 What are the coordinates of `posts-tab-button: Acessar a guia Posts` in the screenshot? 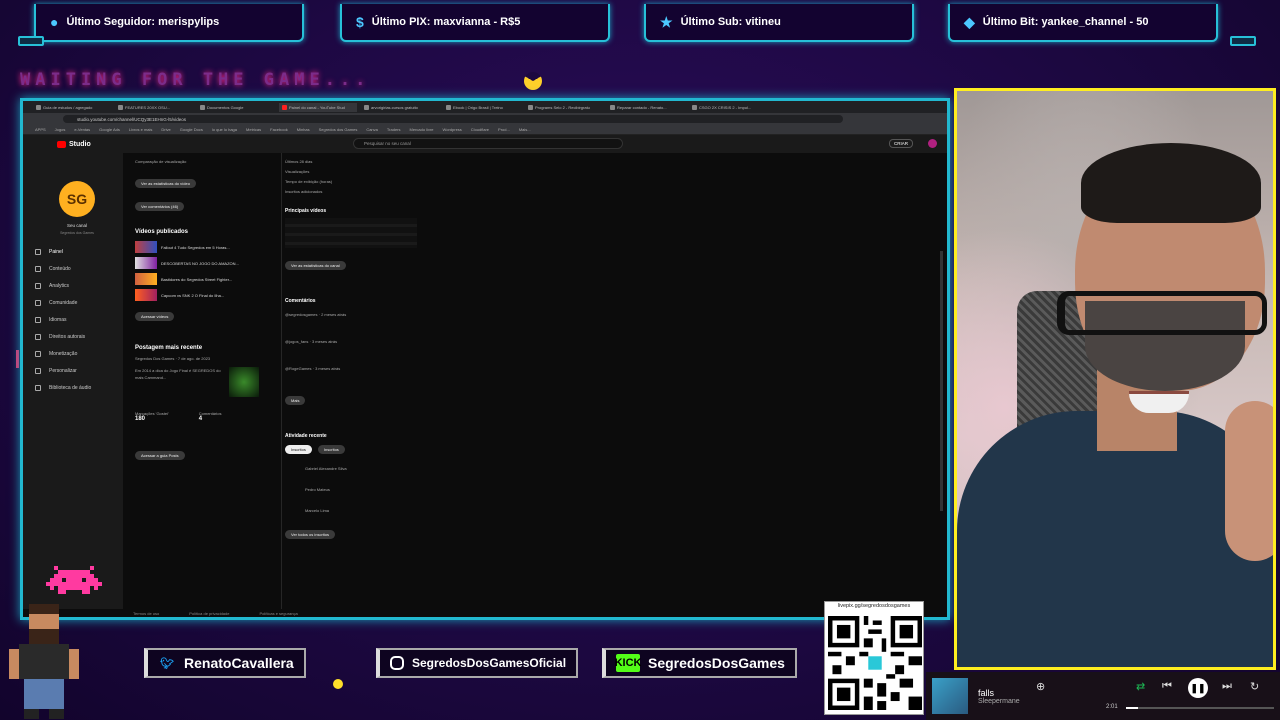 It's located at (160, 455).